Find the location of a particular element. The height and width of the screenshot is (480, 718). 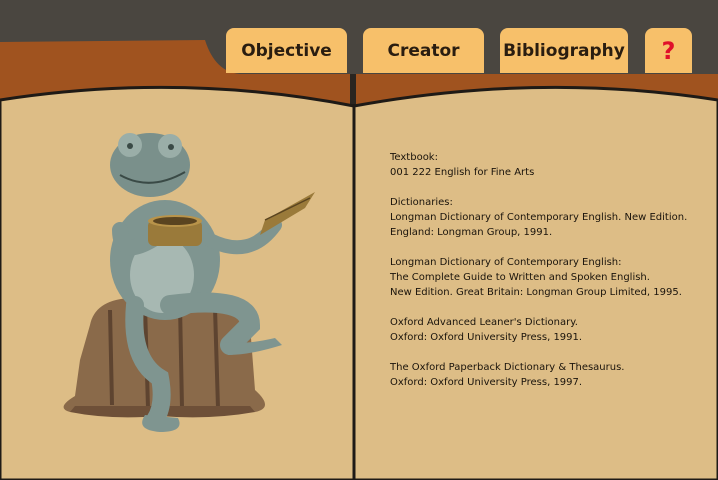

help-button: ? is located at coordinates (668, 50).